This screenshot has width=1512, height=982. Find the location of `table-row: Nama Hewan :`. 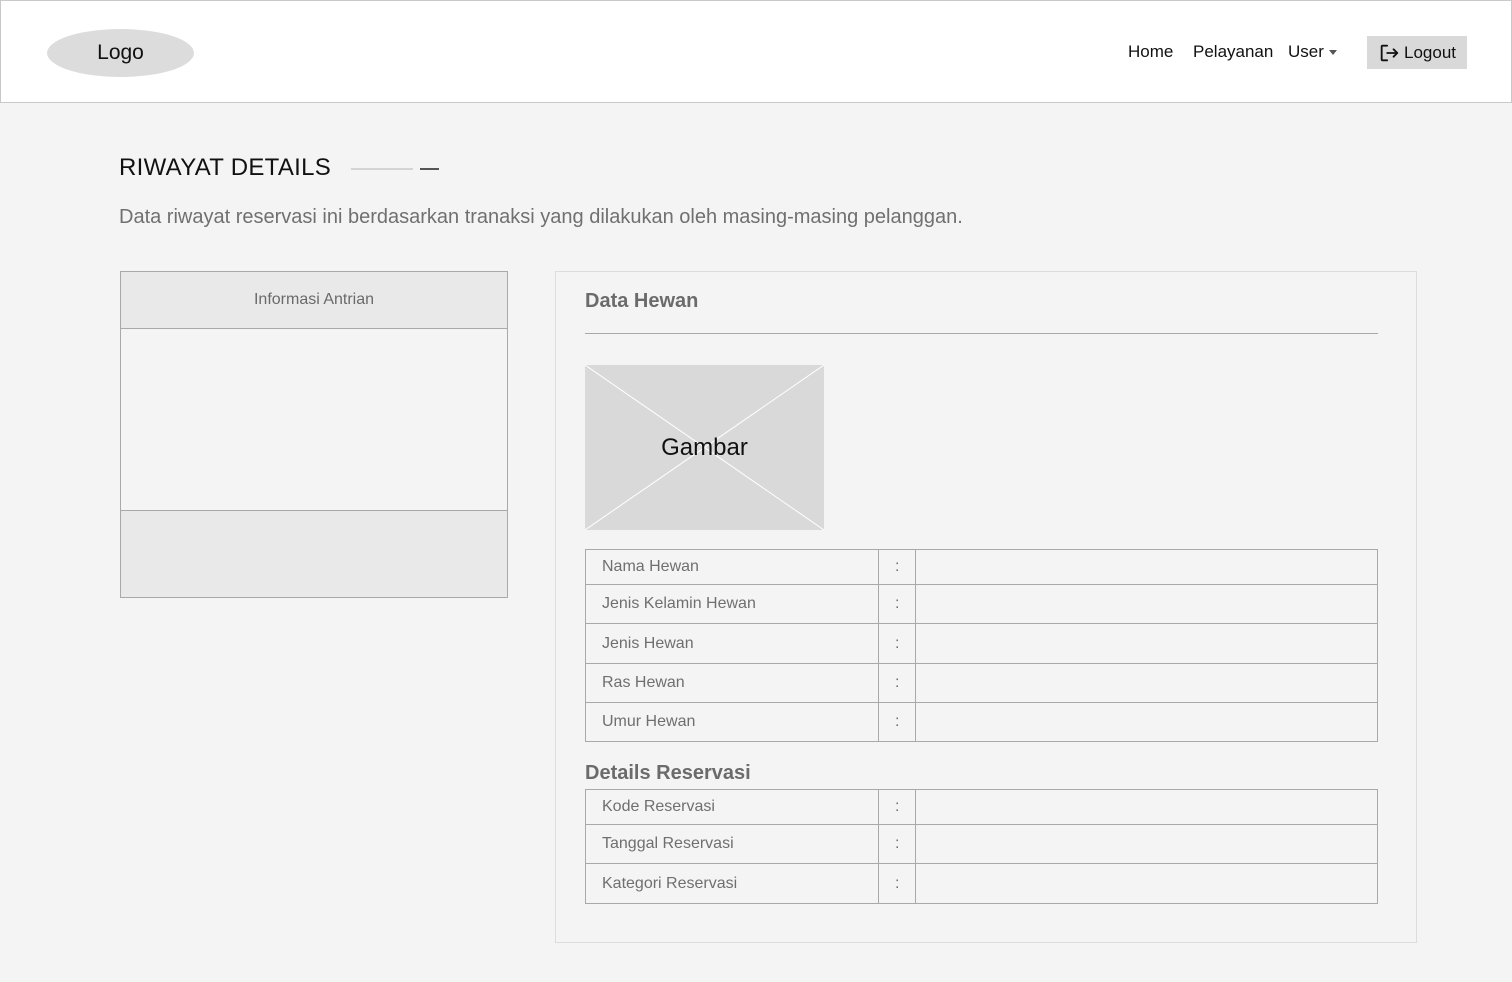

table-row: Nama Hewan : is located at coordinates (981, 567).